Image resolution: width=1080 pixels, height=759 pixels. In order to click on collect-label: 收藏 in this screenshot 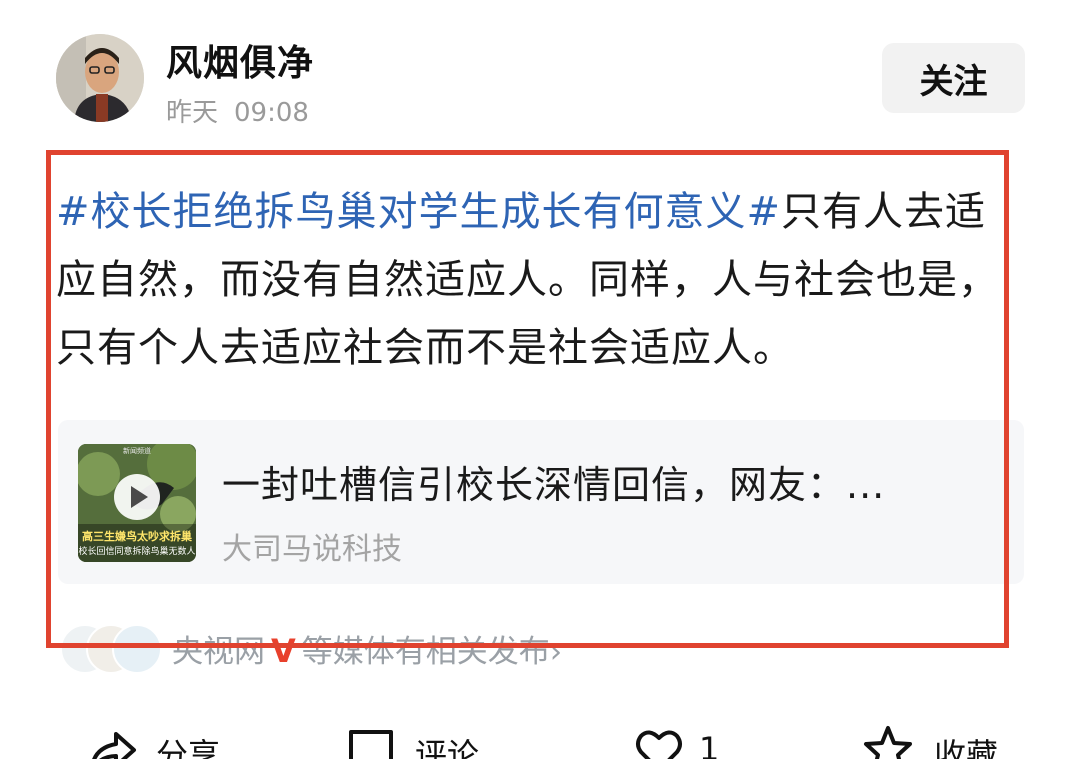, I will do `click(966, 747)`.